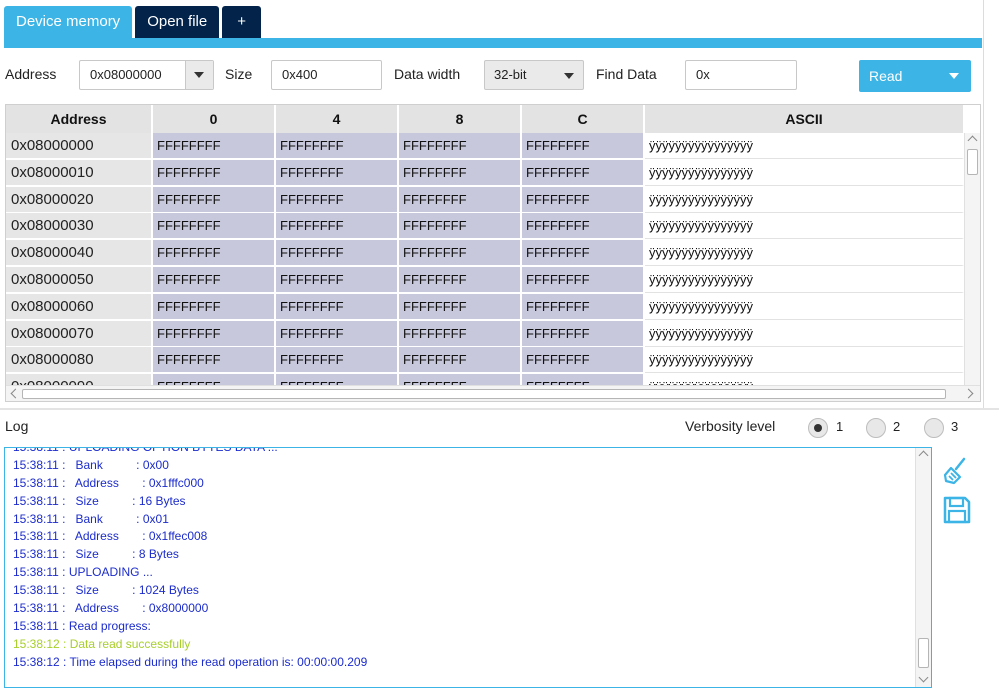 The height and width of the screenshot is (693, 999). Describe the element at coordinates (91, 464) in the screenshot. I see `log-line: 15:38:11 : Bank : 0x00` at that location.